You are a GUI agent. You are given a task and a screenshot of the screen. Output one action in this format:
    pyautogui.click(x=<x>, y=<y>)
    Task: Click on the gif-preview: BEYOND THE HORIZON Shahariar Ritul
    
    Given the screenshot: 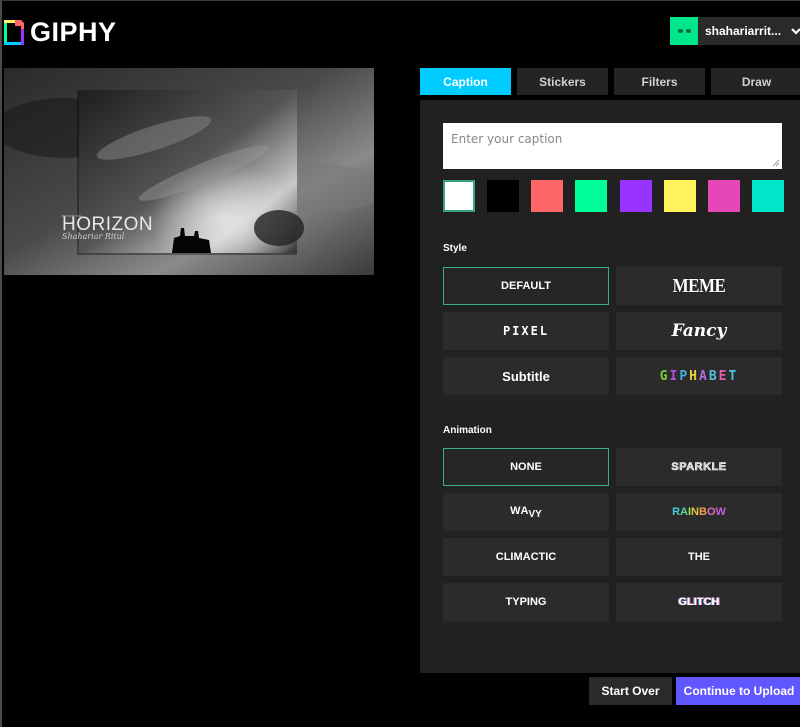 What is the action you would take?
    pyautogui.click(x=189, y=171)
    